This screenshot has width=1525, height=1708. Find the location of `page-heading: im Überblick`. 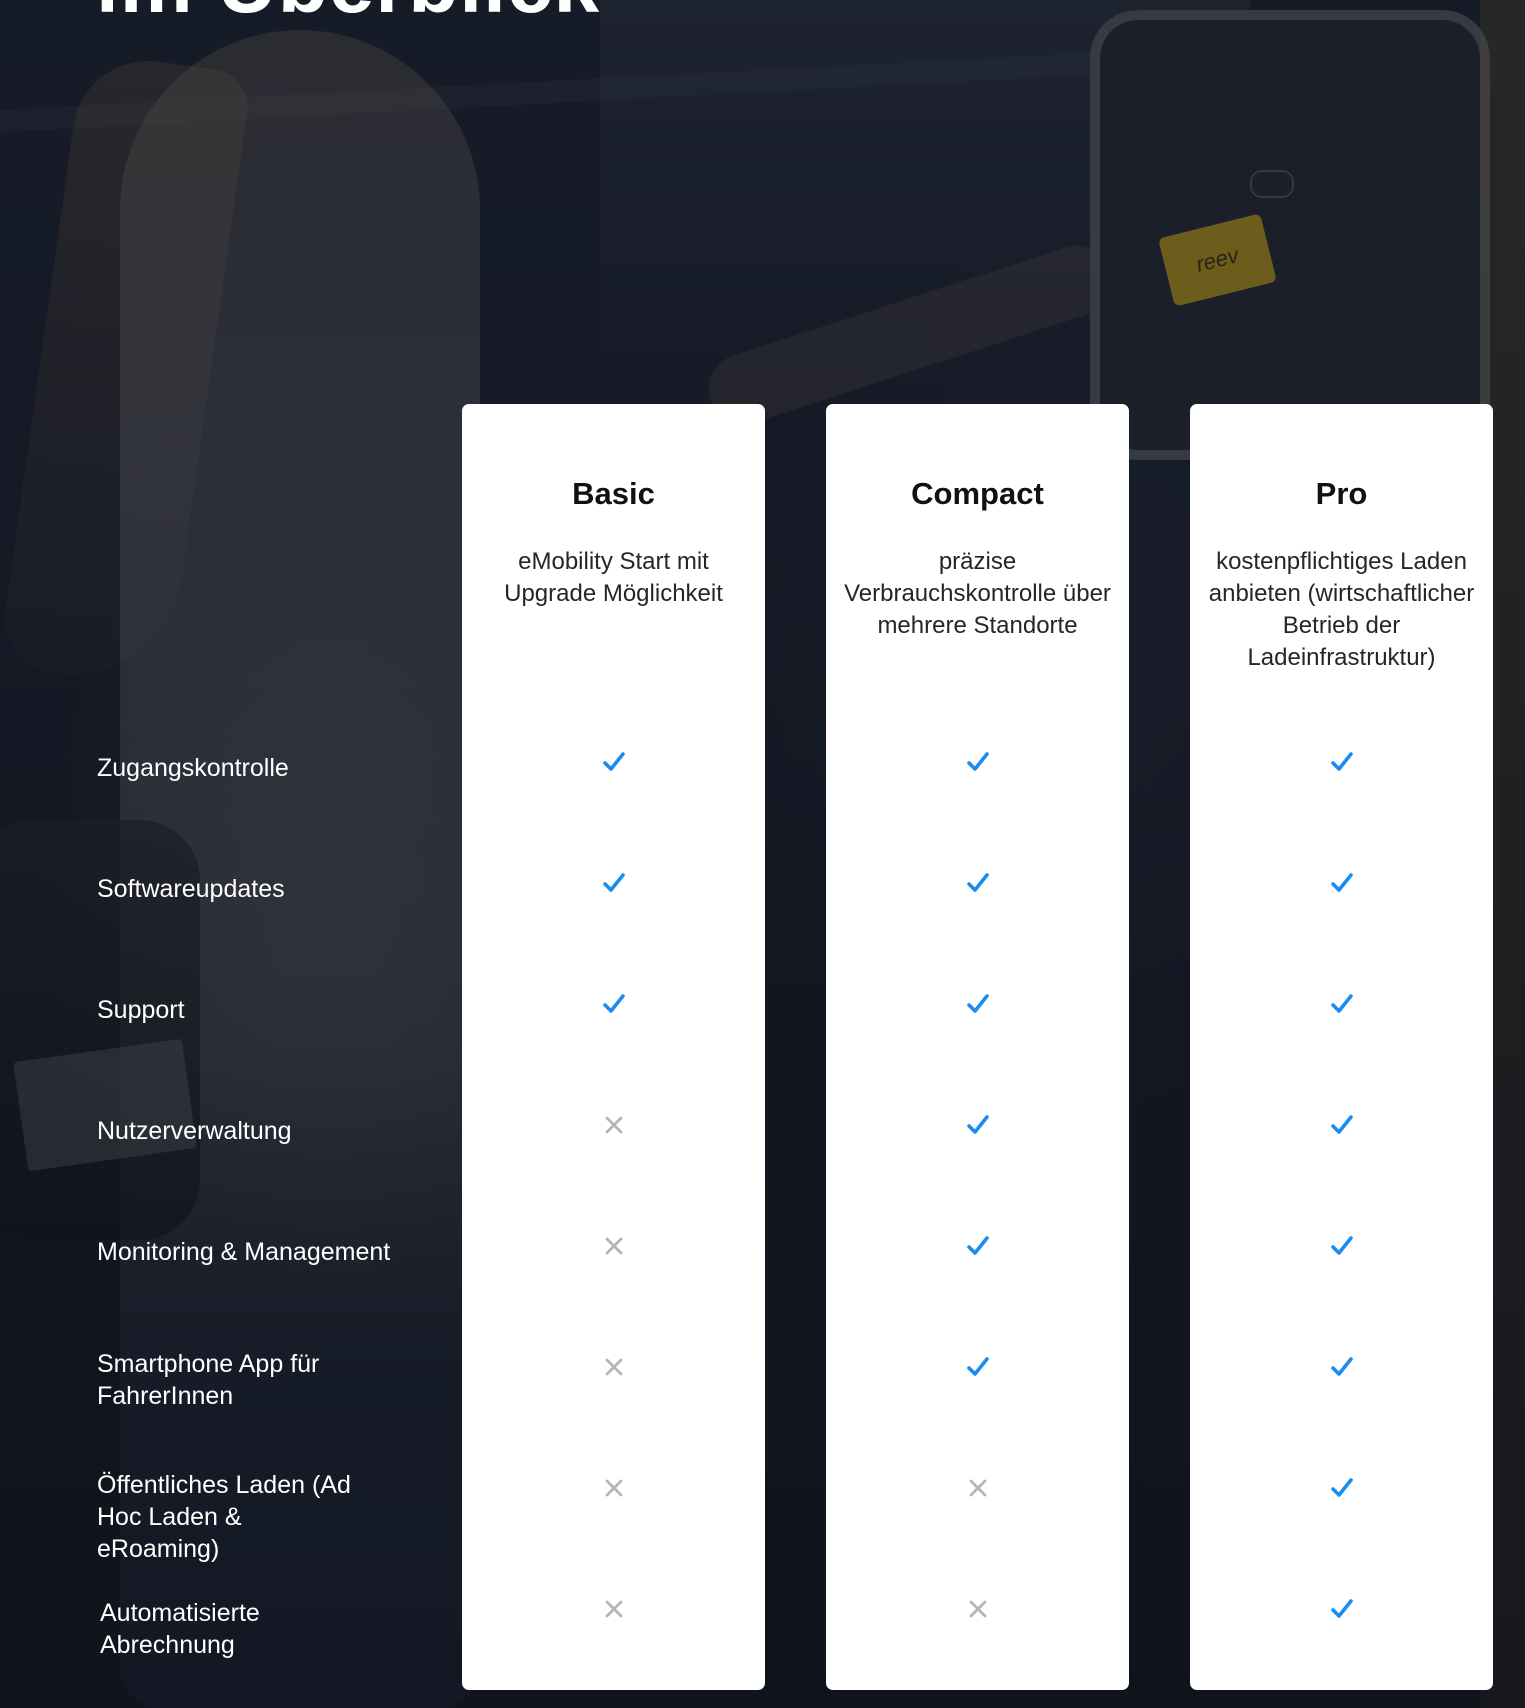

page-heading: im Überblick is located at coordinates (348, 16).